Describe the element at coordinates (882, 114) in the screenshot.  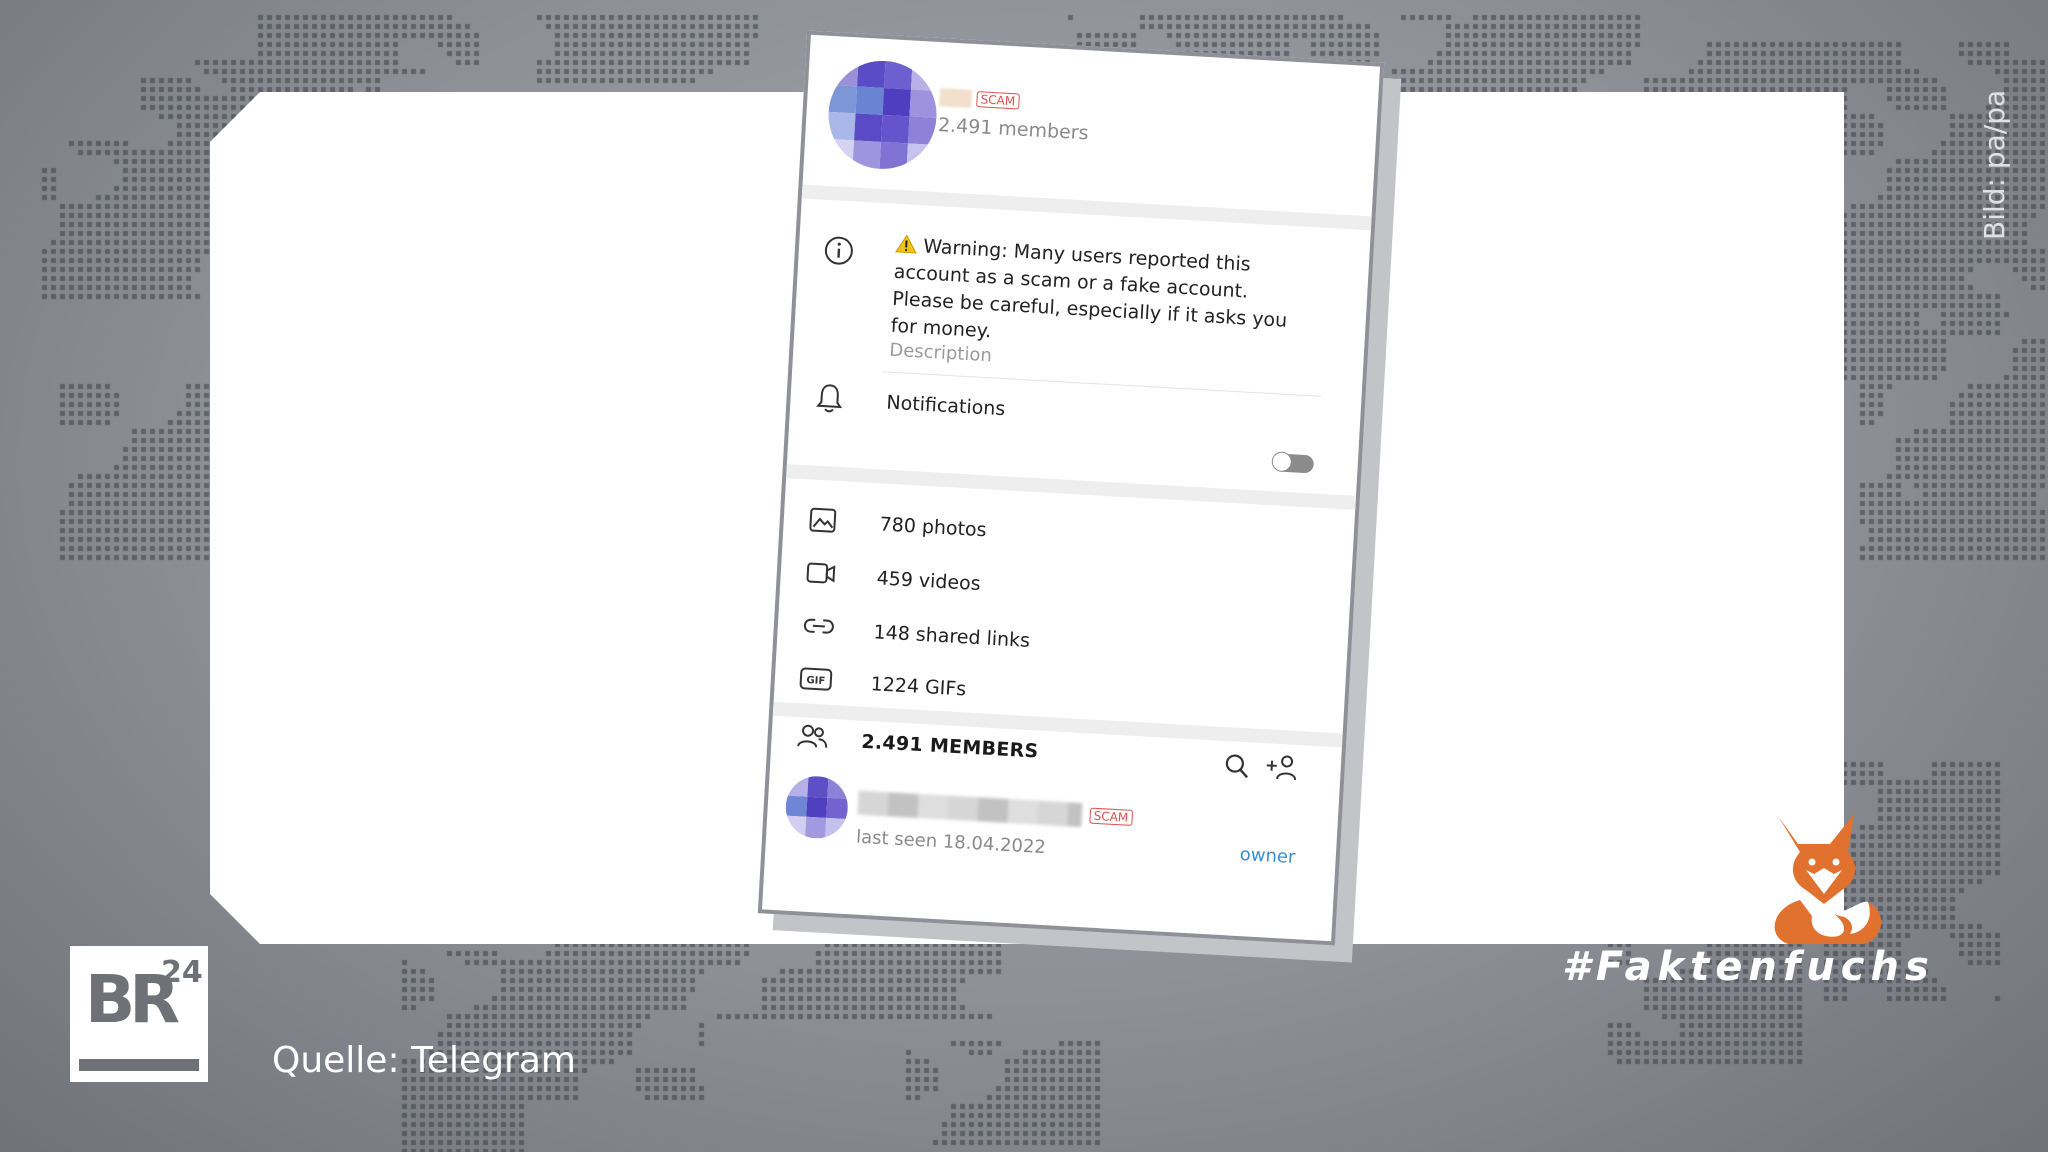
I see `group-avatar` at that location.